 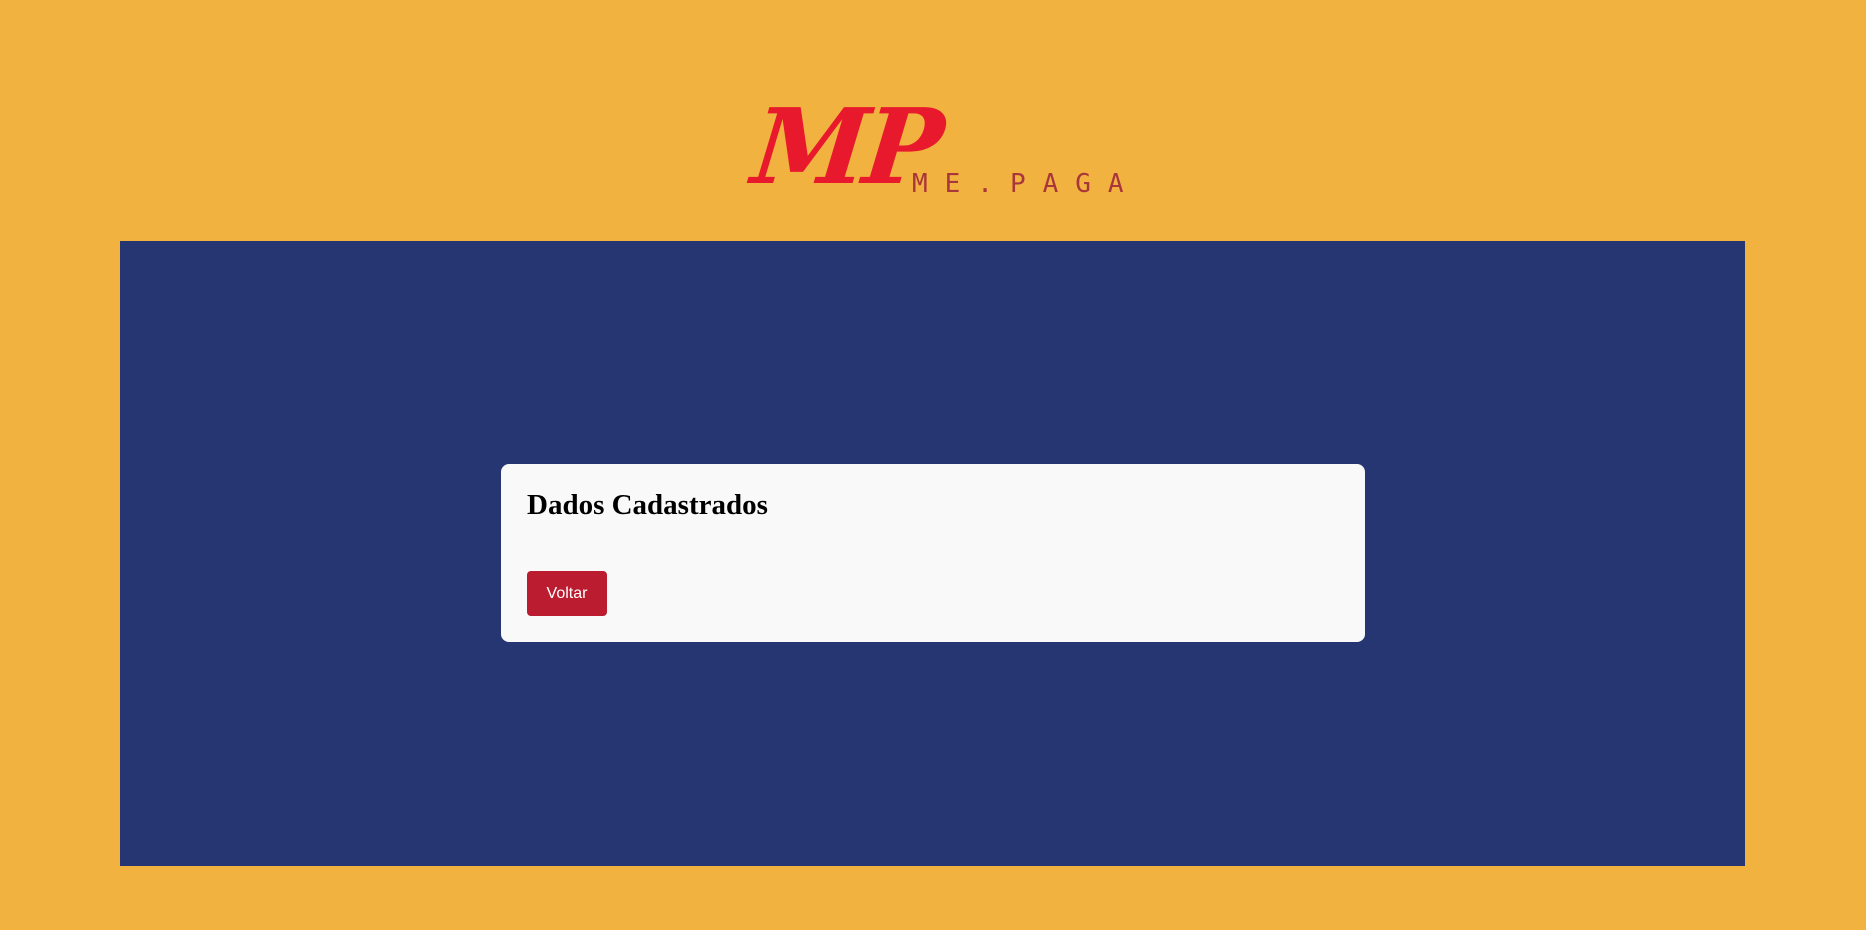 I want to click on logo-tagline: ME.PAGA, so click(x=1026, y=184).